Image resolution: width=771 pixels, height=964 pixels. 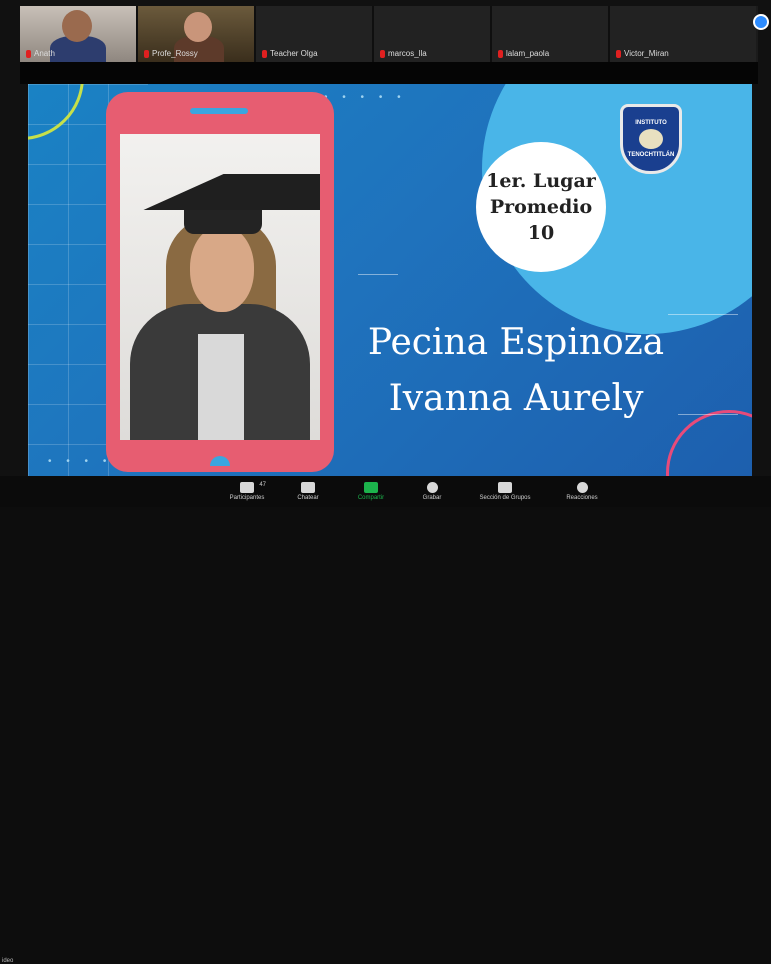 I want to click on participant-count: 47, so click(x=262, y=485).